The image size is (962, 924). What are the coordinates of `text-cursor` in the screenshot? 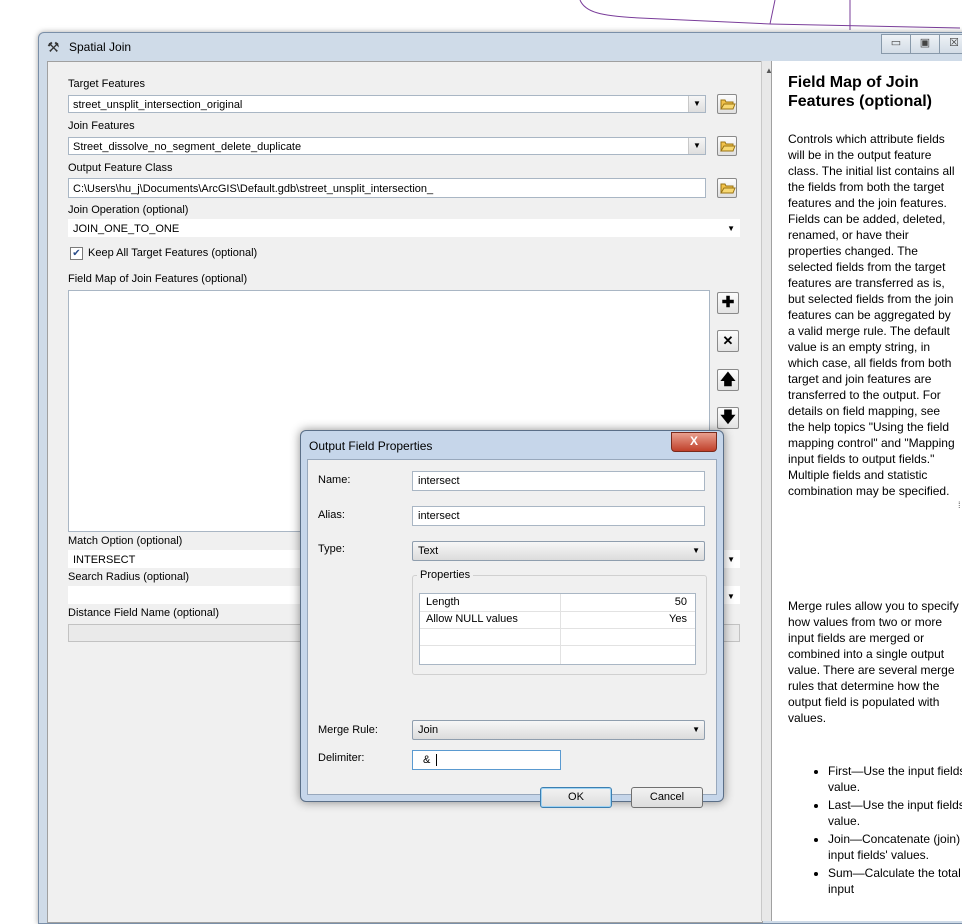 It's located at (437, 760).